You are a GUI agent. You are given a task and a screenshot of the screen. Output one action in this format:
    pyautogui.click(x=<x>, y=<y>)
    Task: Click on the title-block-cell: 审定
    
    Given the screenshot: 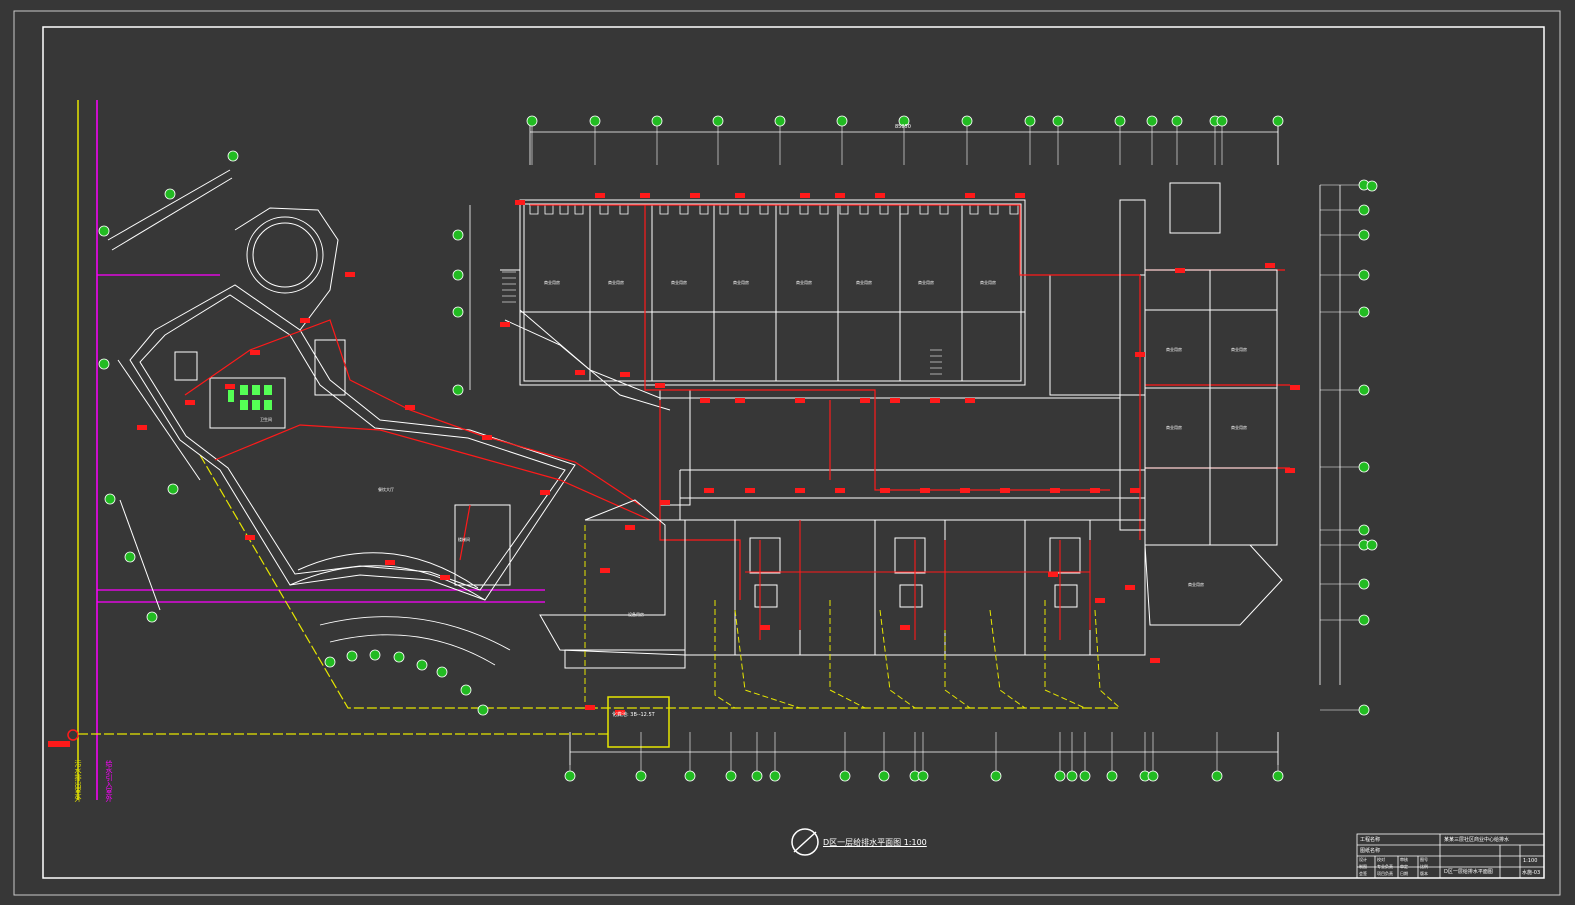 What is the action you would take?
    pyautogui.click(x=1404, y=866)
    